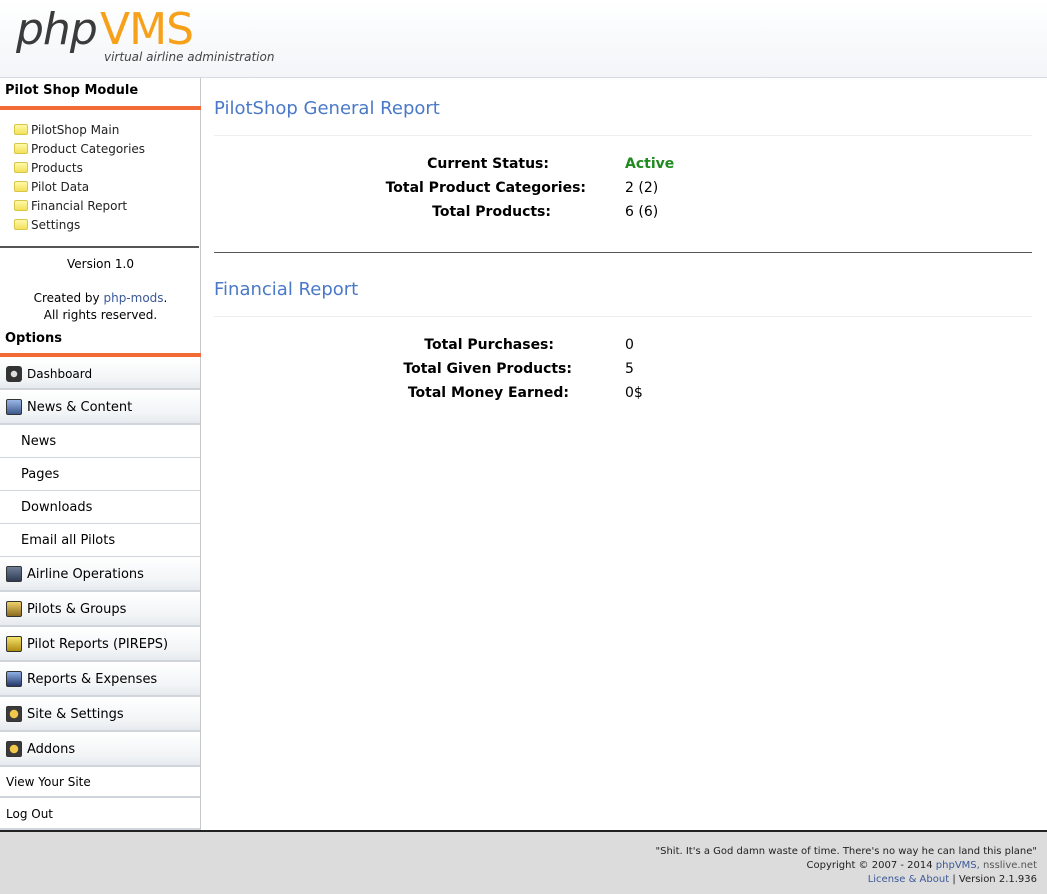  Describe the element at coordinates (80, 407) in the screenshot. I see `menu-label: News & Content` at that location.